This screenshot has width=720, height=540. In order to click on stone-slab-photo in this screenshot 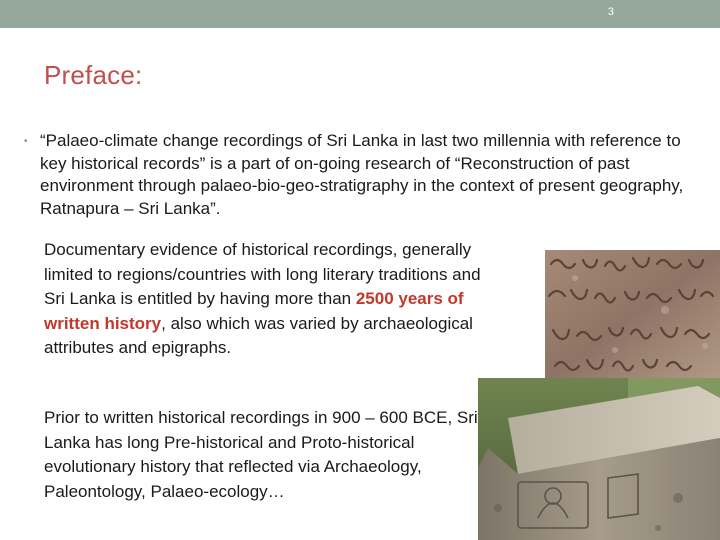, I will do `click(599, 459)`.